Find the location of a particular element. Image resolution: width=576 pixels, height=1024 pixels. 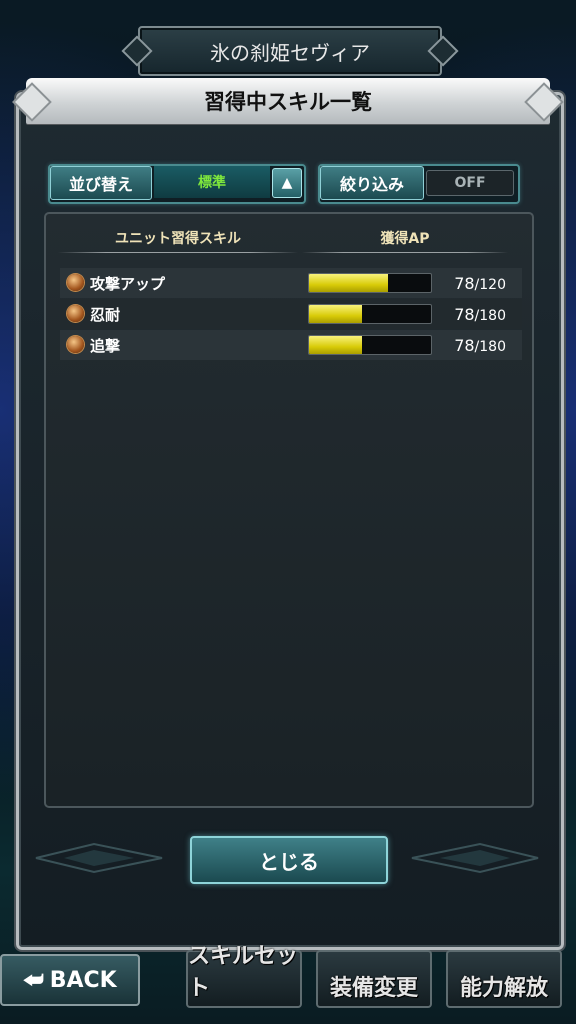

sort-control: 並び替え 標準 ▲ is located at coordinates (177, 184).